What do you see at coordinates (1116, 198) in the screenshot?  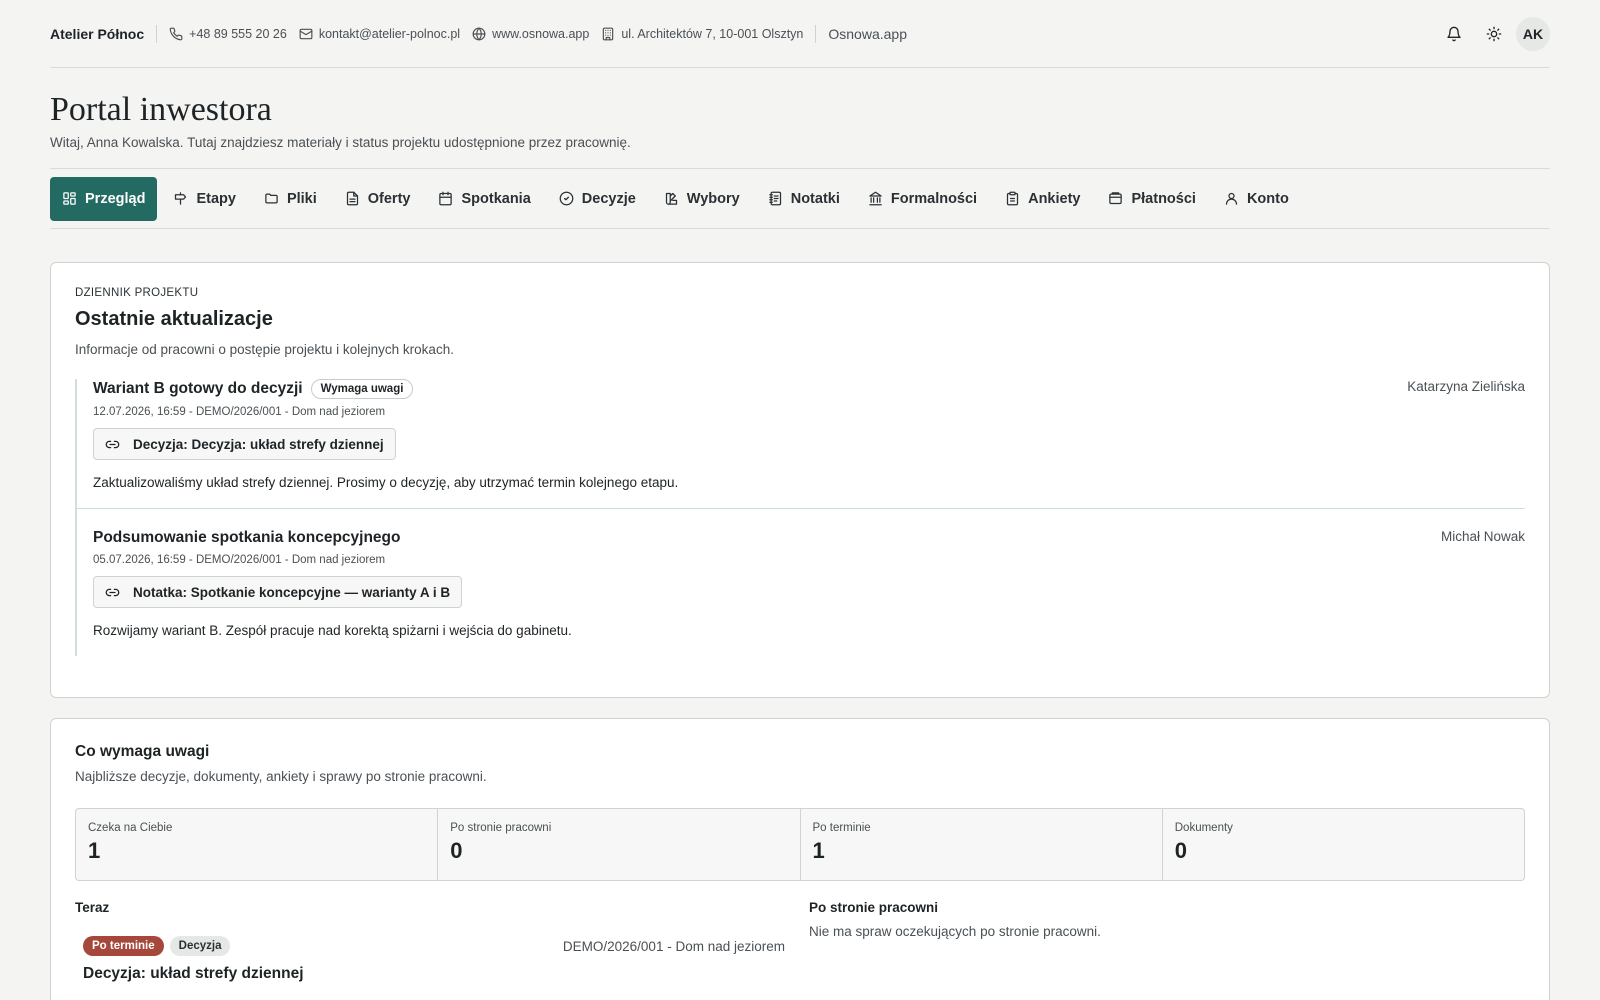 I see `wallet-icon` at bounding box center [1116, 198].